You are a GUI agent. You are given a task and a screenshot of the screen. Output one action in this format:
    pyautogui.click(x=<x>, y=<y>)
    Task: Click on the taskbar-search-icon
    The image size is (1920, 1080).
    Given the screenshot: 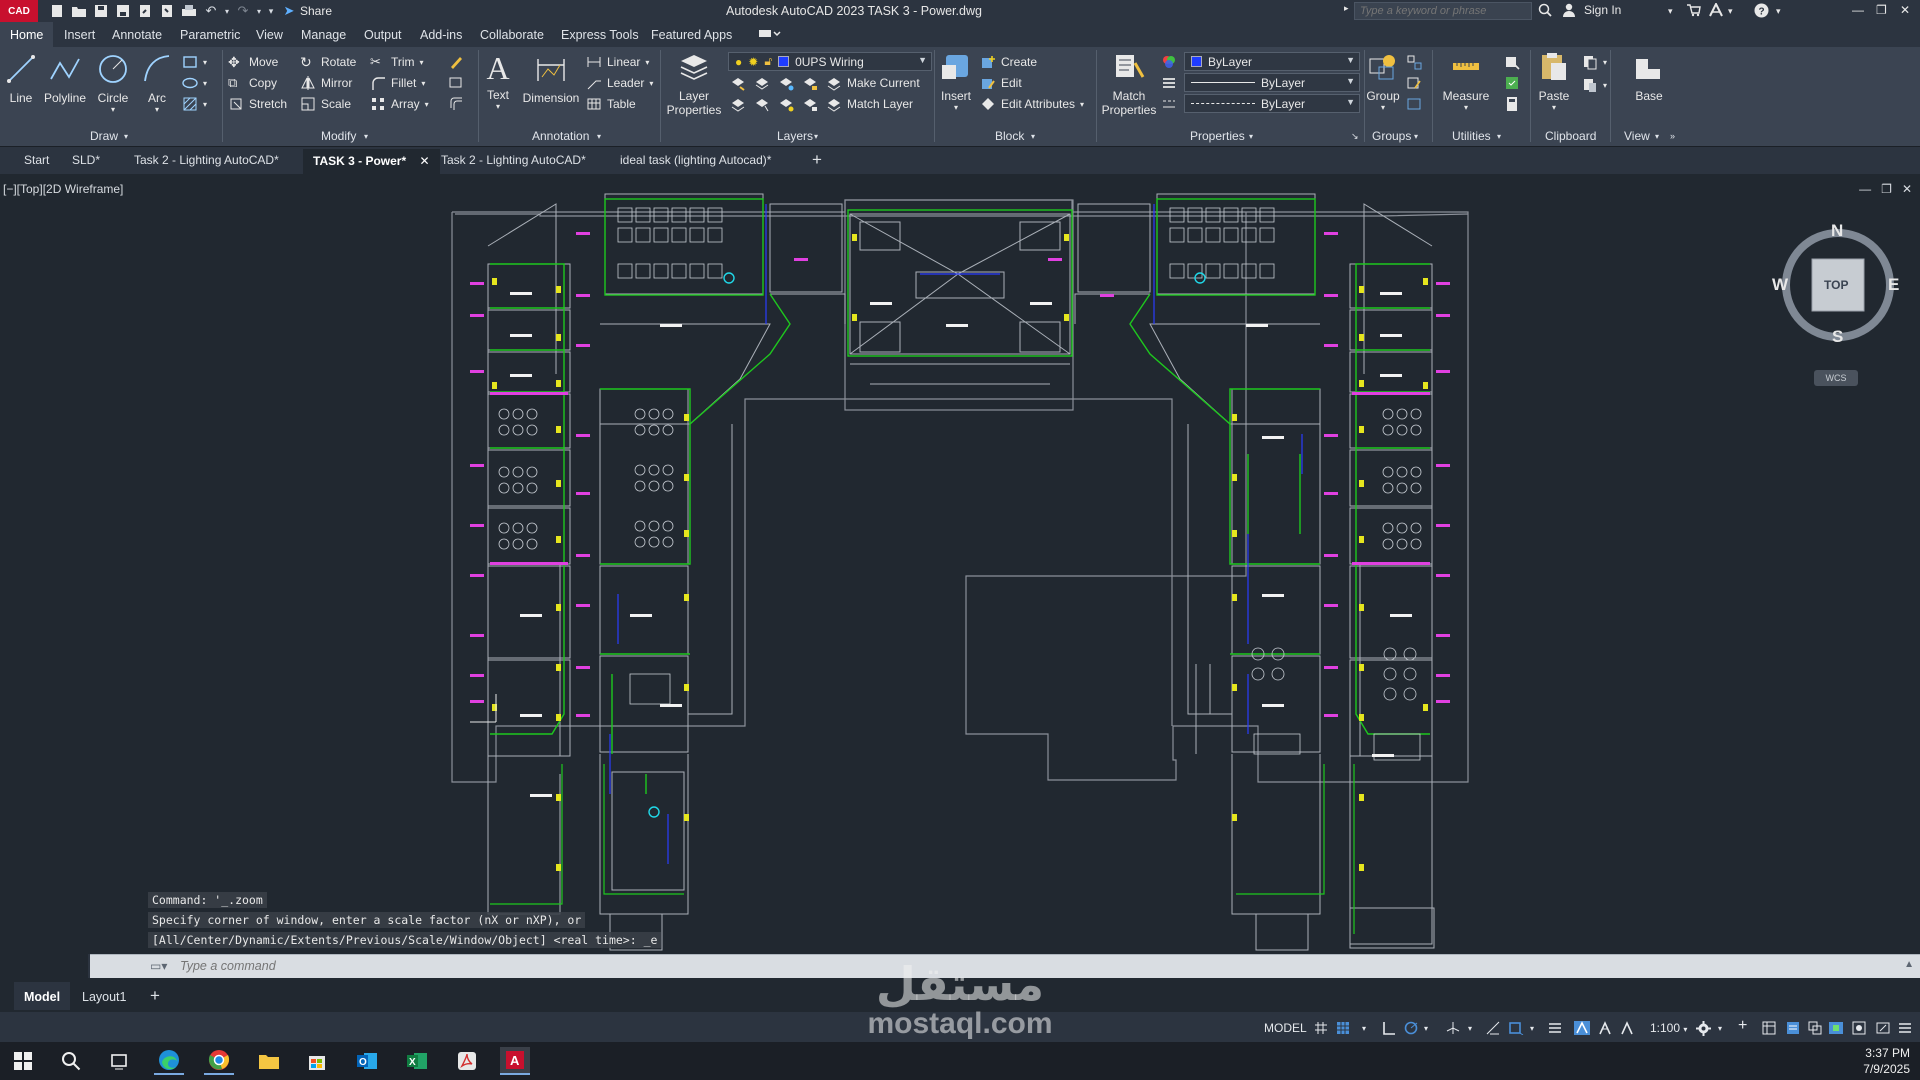 What is the action you would take?
    pyautogui.click(x=71, y=1061)
    